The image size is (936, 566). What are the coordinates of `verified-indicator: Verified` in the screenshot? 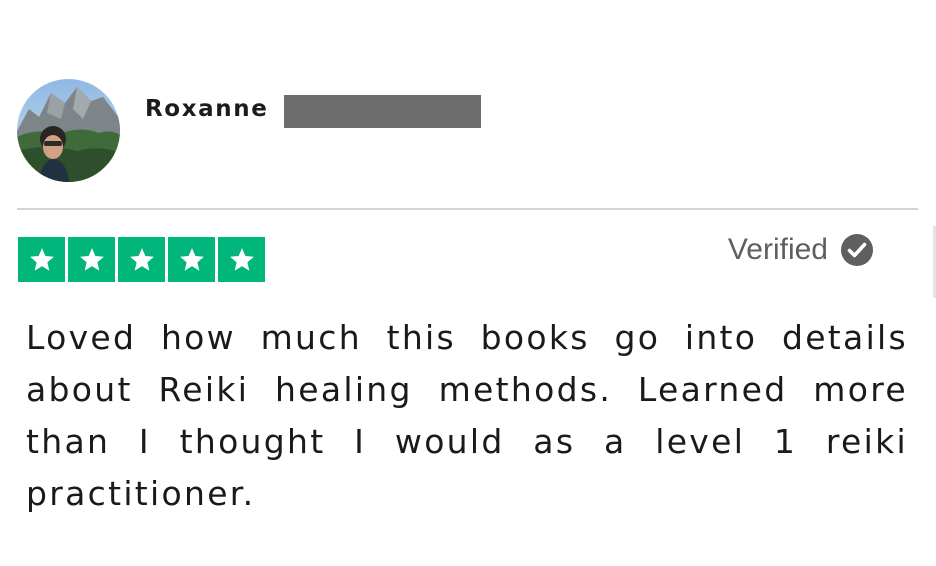 It's located at (801, 250).